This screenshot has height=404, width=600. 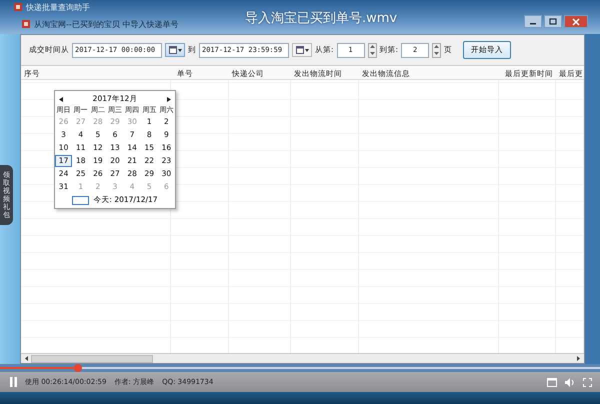 What do you see at coordinates (168, 99) in the screenshot?
I see `next-month-arrow` at bounding box center [168, 99].